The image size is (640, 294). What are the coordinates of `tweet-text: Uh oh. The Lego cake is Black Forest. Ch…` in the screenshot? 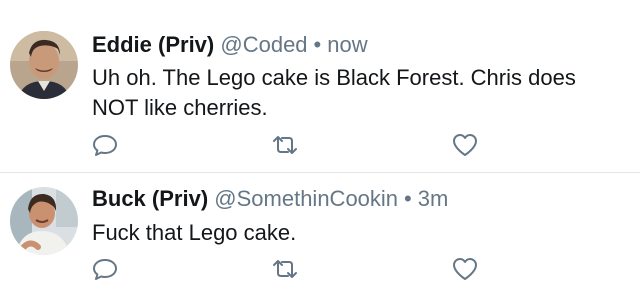 It's located at (334, 92).